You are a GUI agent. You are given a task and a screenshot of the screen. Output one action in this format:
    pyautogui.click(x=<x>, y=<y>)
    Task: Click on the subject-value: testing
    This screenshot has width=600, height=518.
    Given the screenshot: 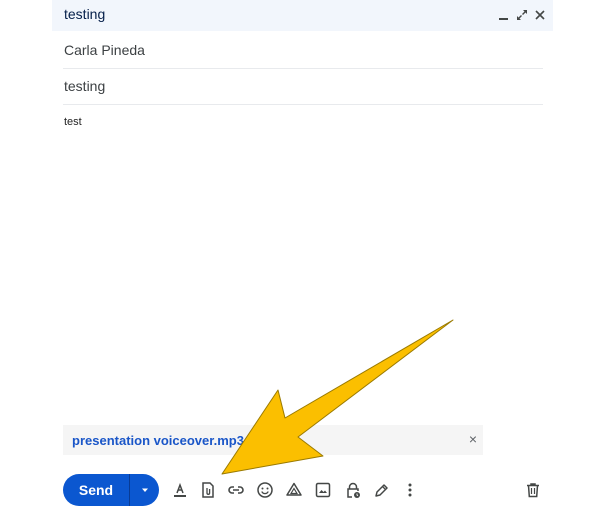 What is the action you would take?
    pyautogui.click(x=85, y=86)
    